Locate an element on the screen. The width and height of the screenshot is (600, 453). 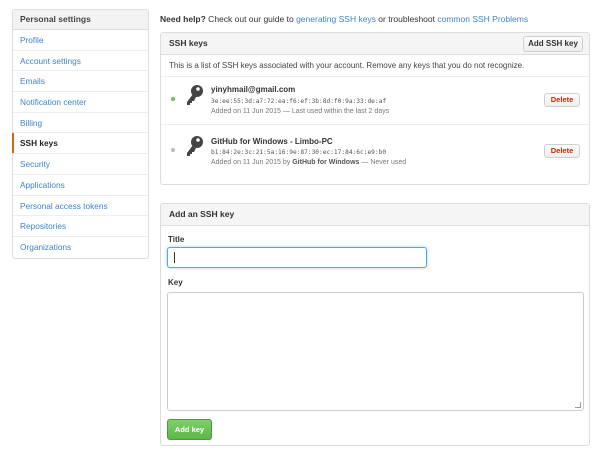
title-input is located at coordinates (297, 257).